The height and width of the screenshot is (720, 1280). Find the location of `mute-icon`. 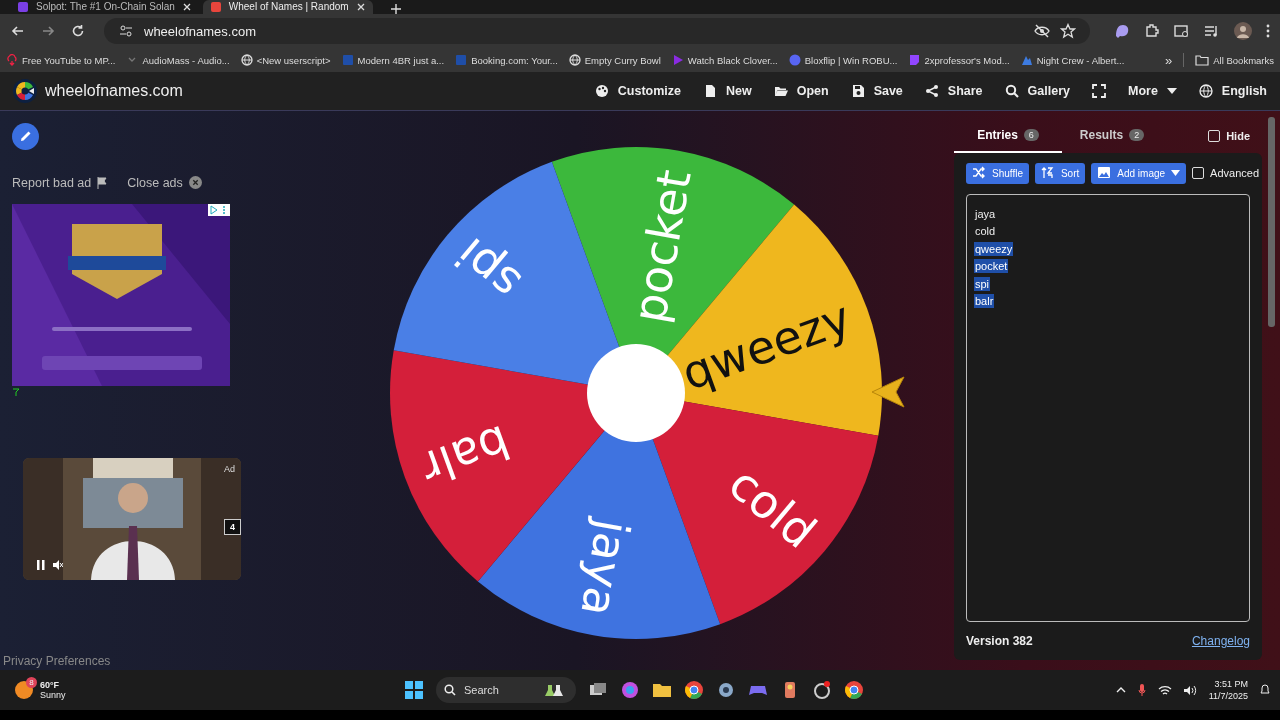

mute-icon is located at coordinates (58, 564).